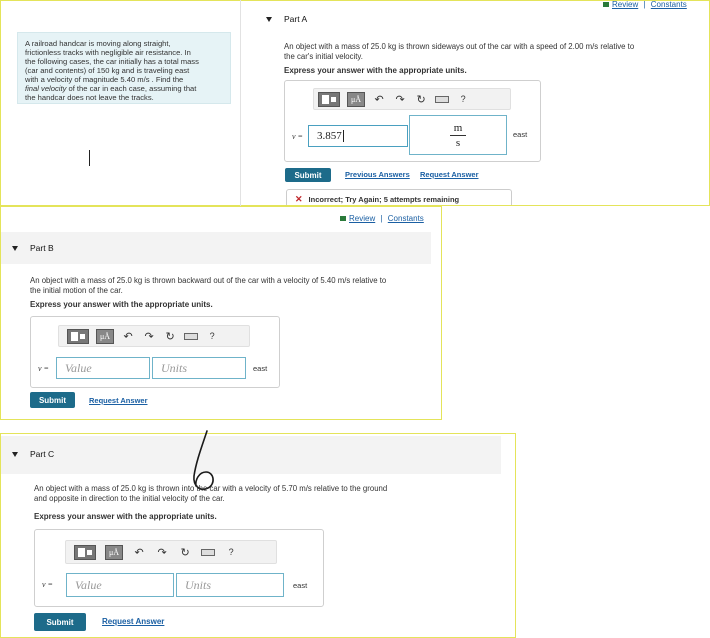  What do you see at coordinates (669, 4) in the screenshot?
I see `constants-link: Constants` at bounding box center [669, 4].